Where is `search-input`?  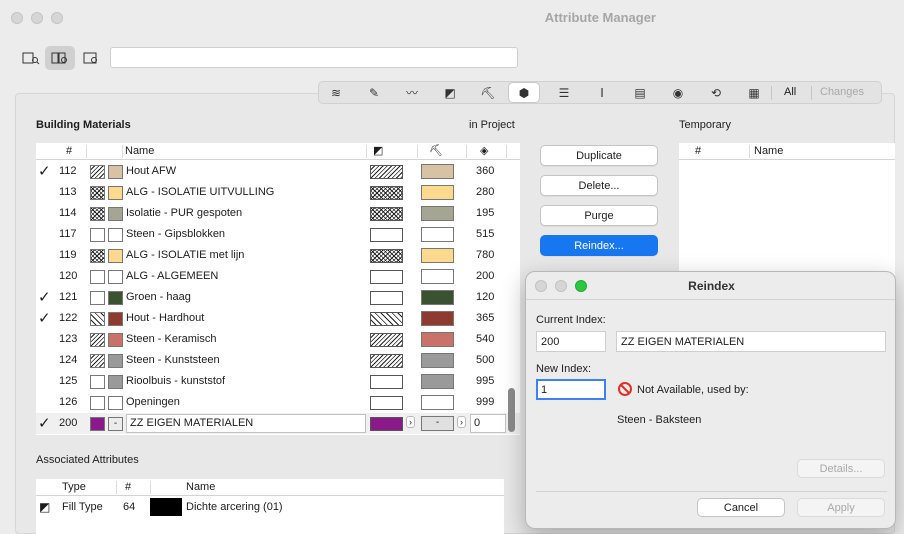 search-input is located at coordinates (314, 57).